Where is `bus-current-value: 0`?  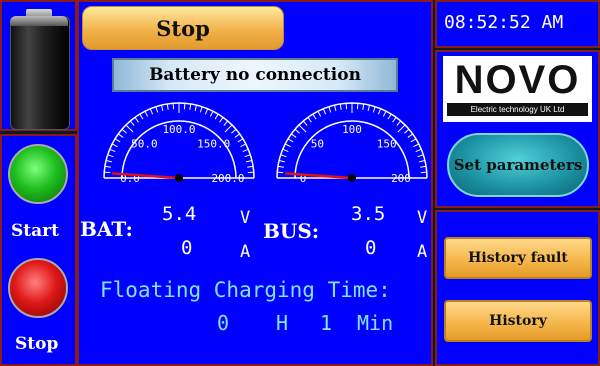 bus-current-value: 0 is located at coordinates (371, 248).